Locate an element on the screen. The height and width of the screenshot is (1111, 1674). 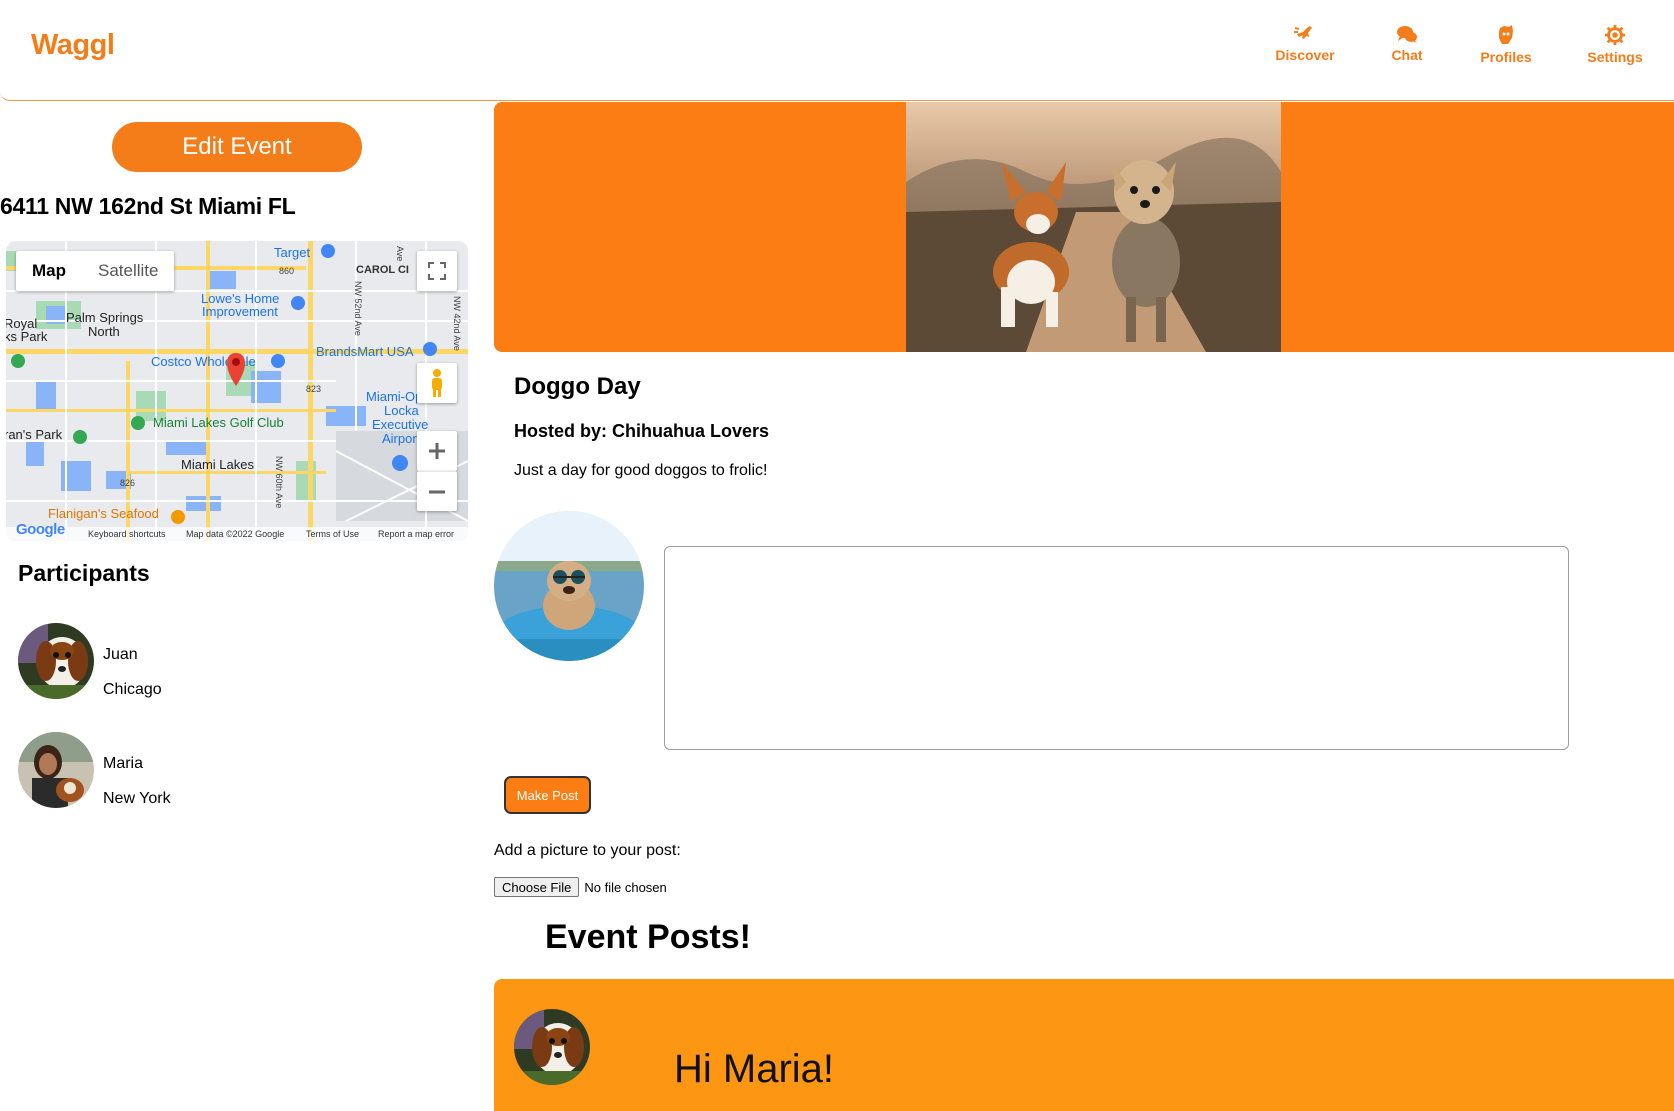
map-label-ks-park: ks Park is located at coordinates (27, 336).